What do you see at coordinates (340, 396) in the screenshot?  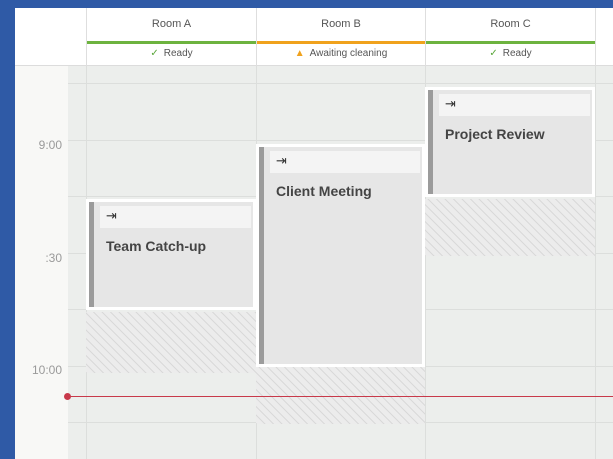 I see `current-time-line` at bounding box center [340, 396].